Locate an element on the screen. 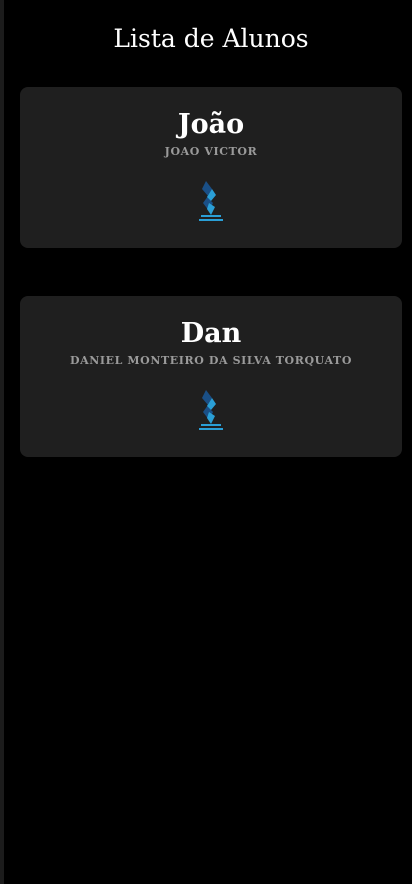  student-name: Dan is located at coordinates (211, 333).